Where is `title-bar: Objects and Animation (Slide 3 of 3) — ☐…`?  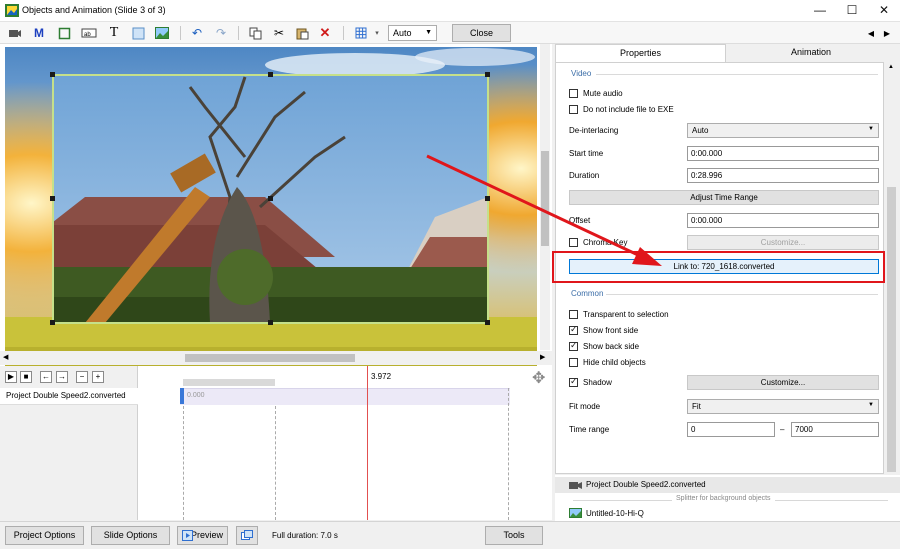
title-bar: Objects and Animation (Slide 3 of 3) — ☐… is located at coordinates (450, 11).